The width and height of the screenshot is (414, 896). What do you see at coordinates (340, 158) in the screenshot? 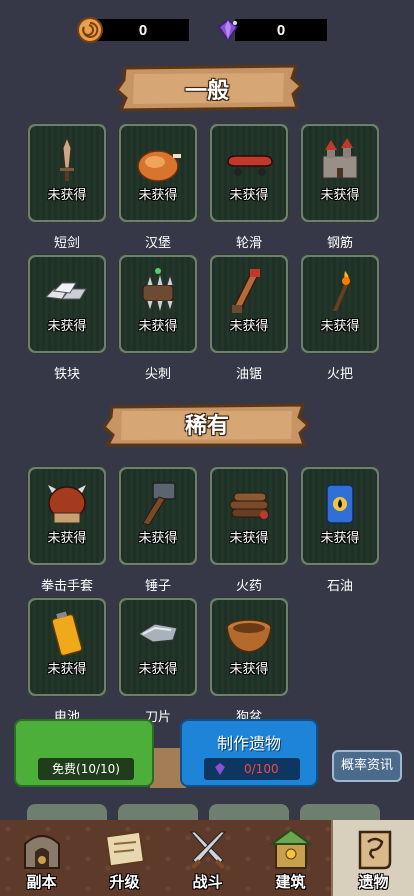
I see `castle-icon` at bounding box center [340, 158].